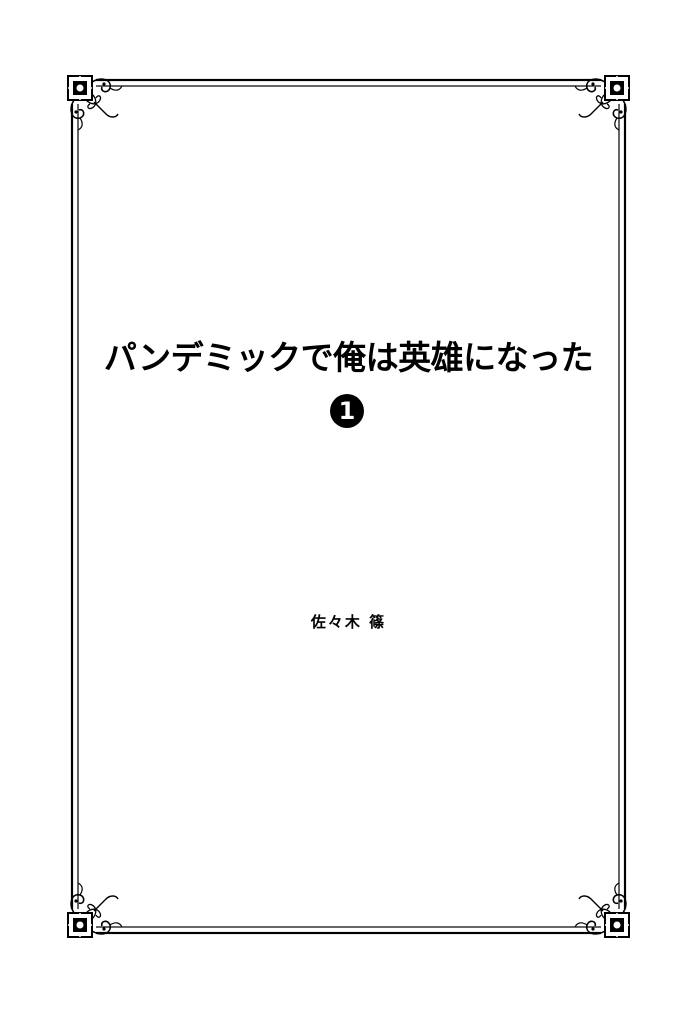 The width and height of the screenshot is (697, 1024). I want to click on author-name: 佐々木 篠, so click(348, 622).